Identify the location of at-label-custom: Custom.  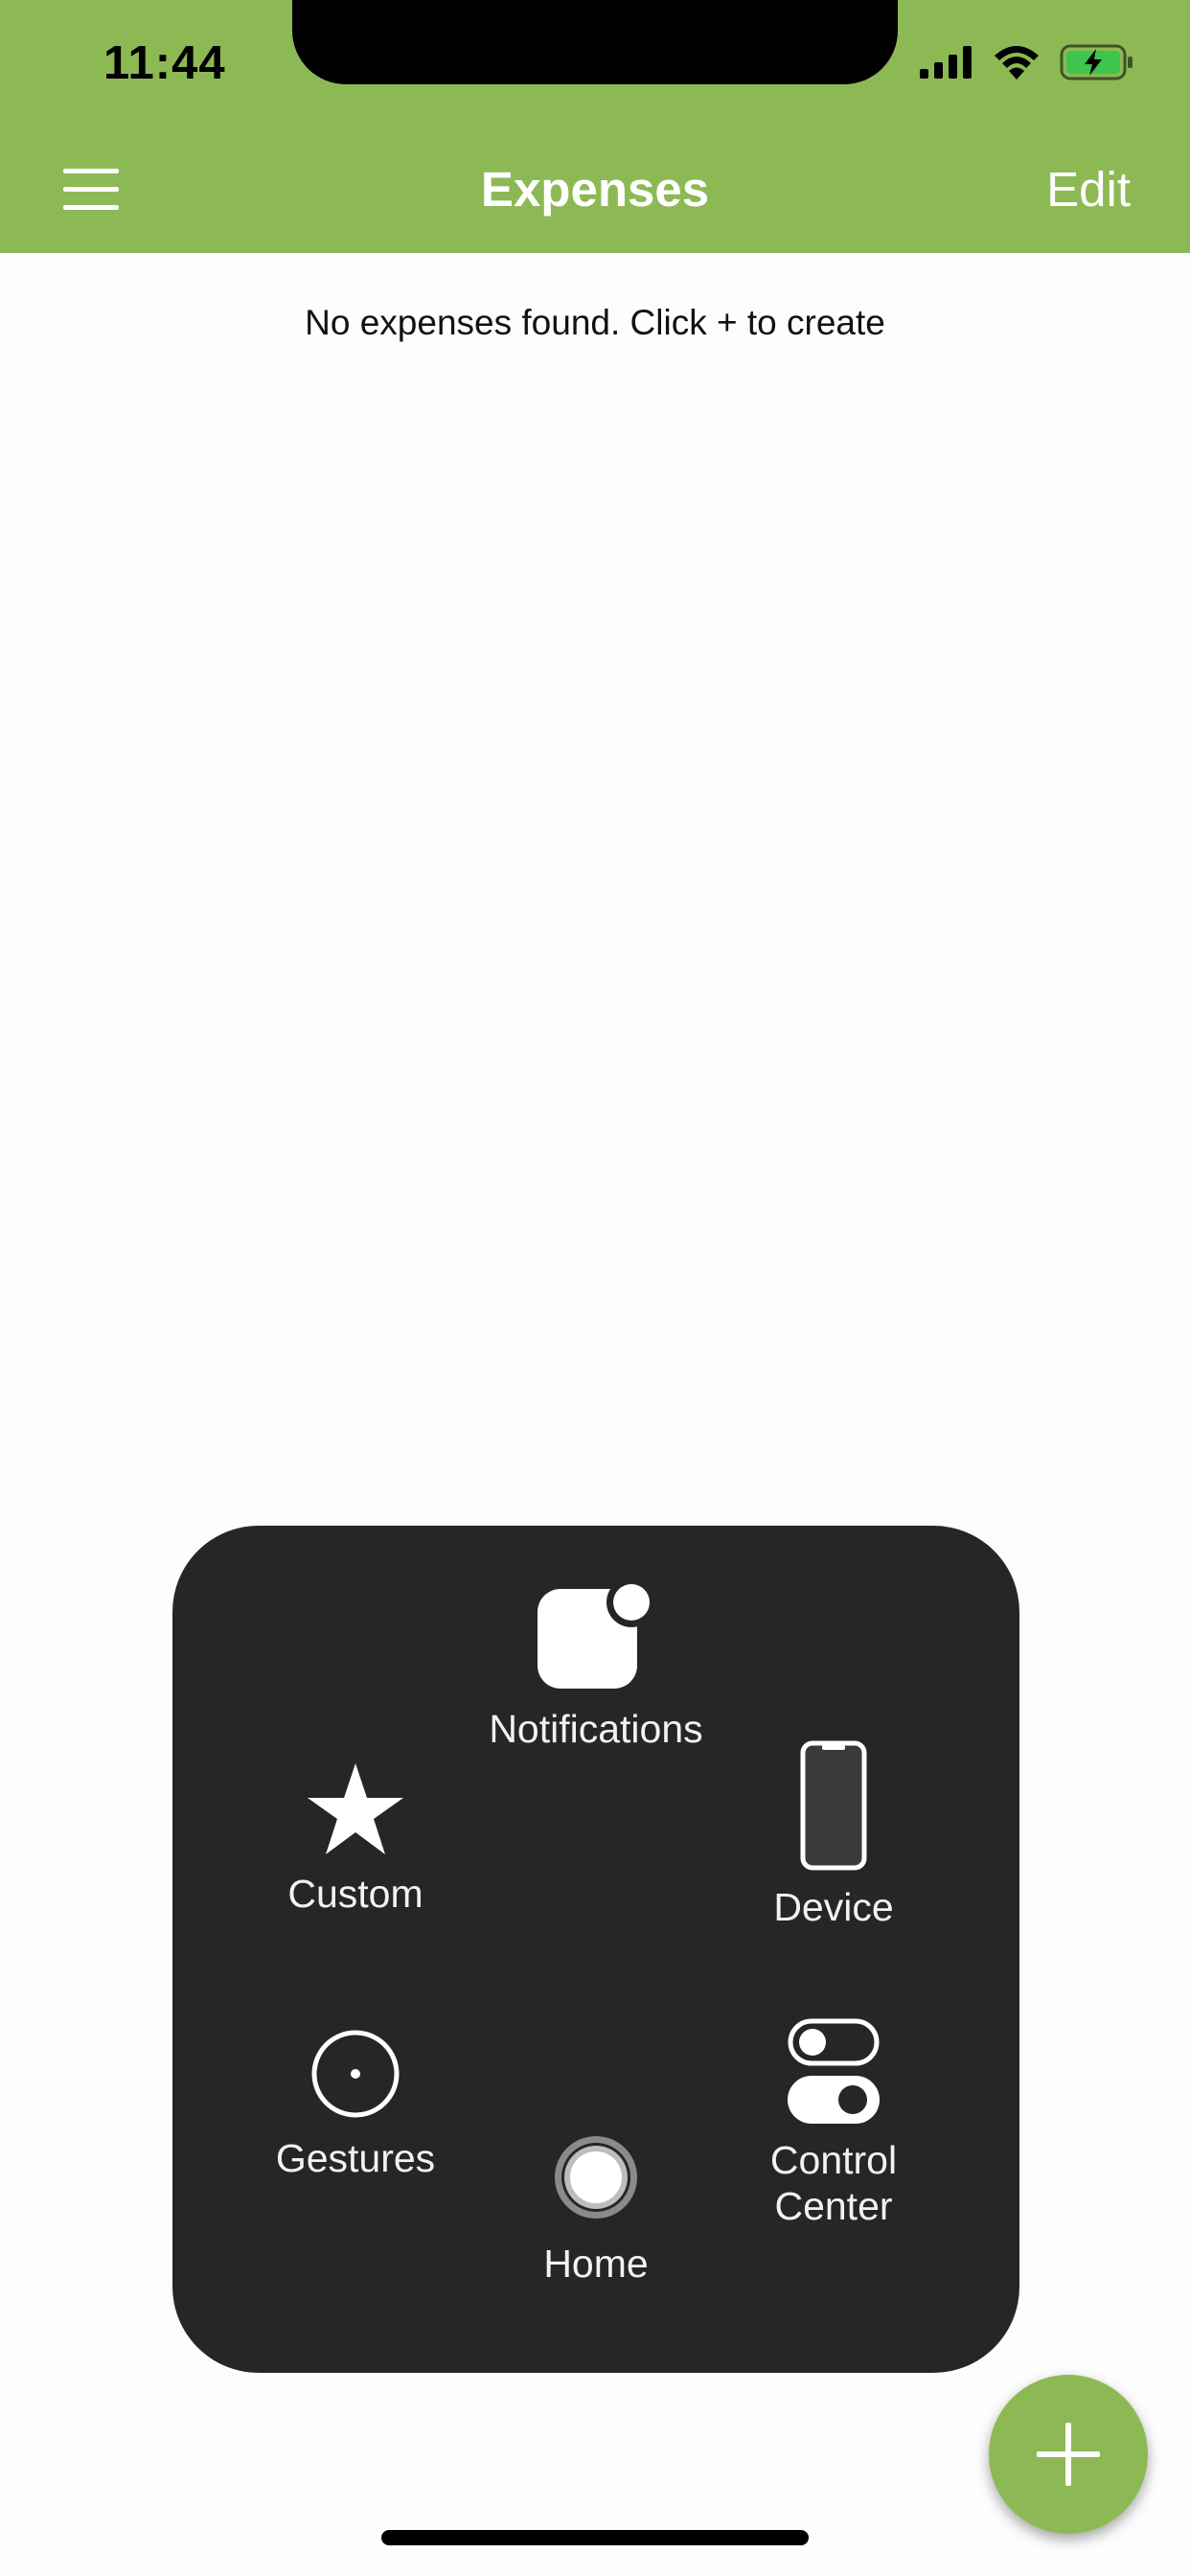
(355, 1894).